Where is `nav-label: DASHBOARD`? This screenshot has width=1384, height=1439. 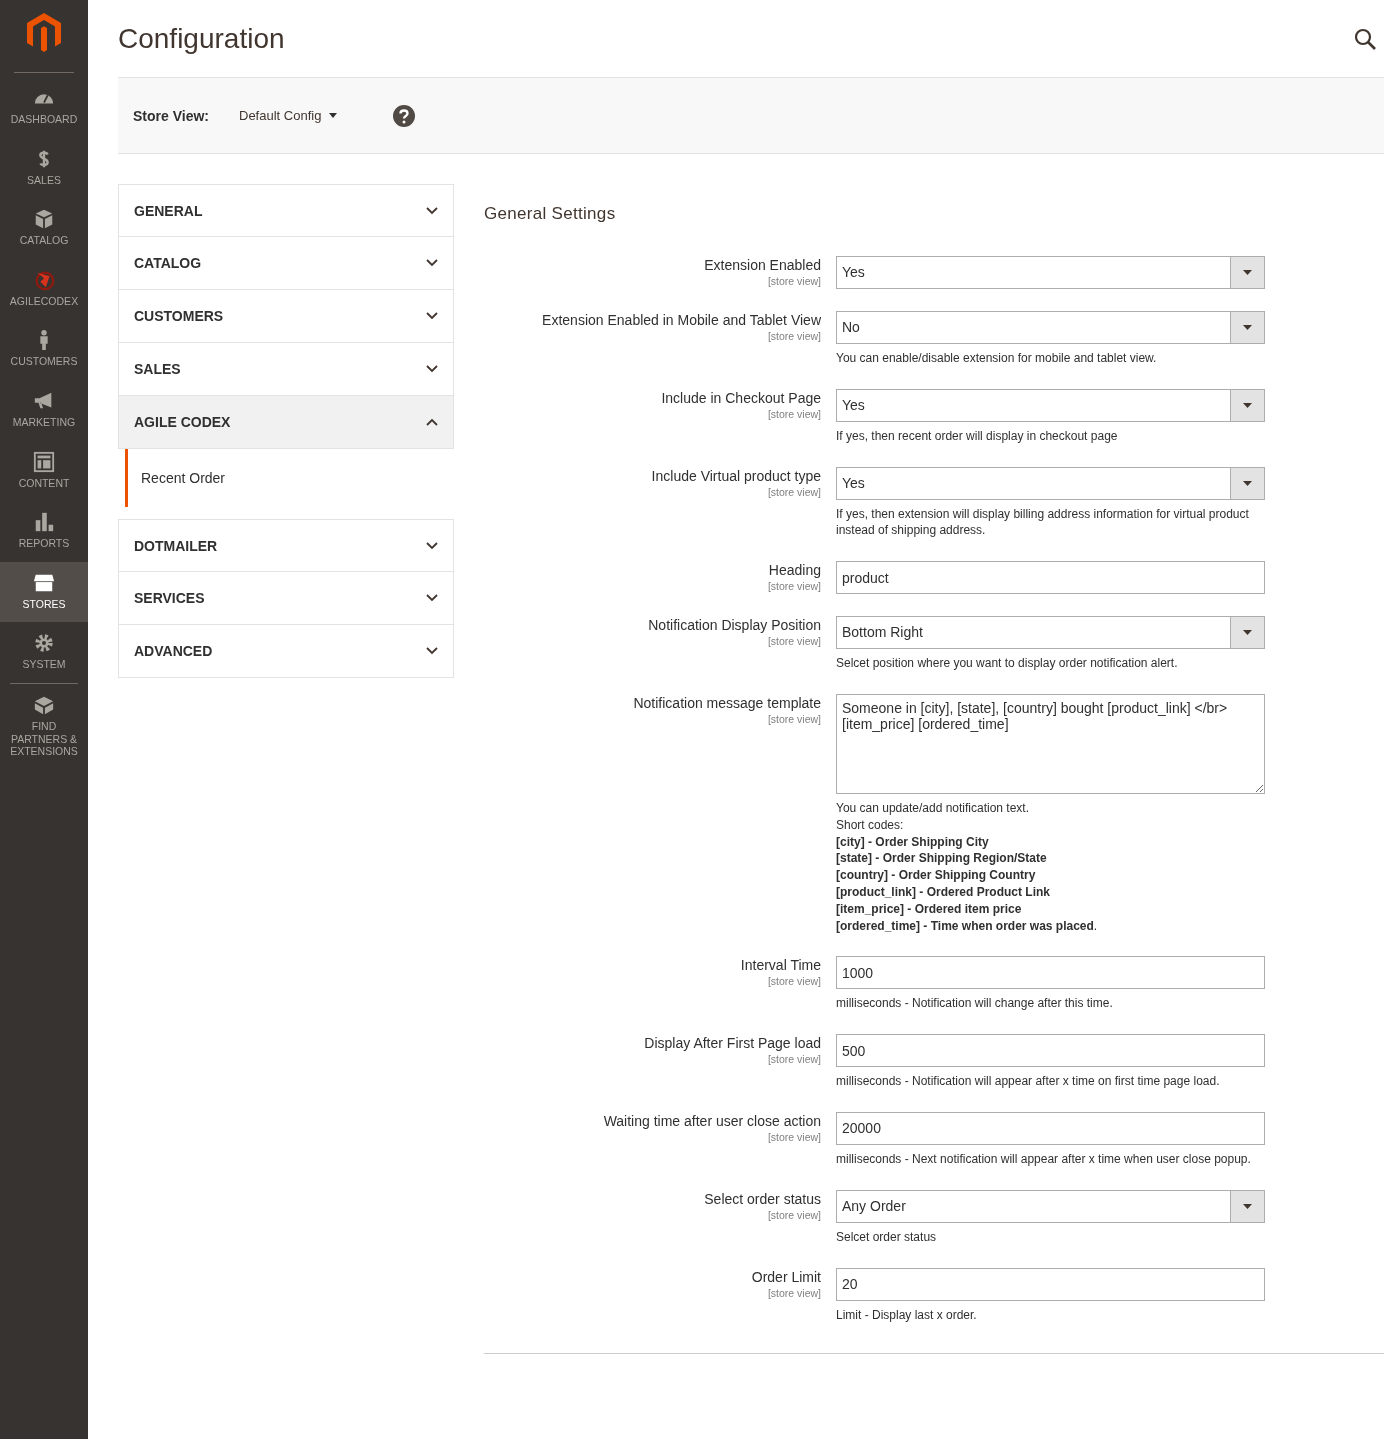 nav-label: DASHBOARD is located at coordinates (44, 119).